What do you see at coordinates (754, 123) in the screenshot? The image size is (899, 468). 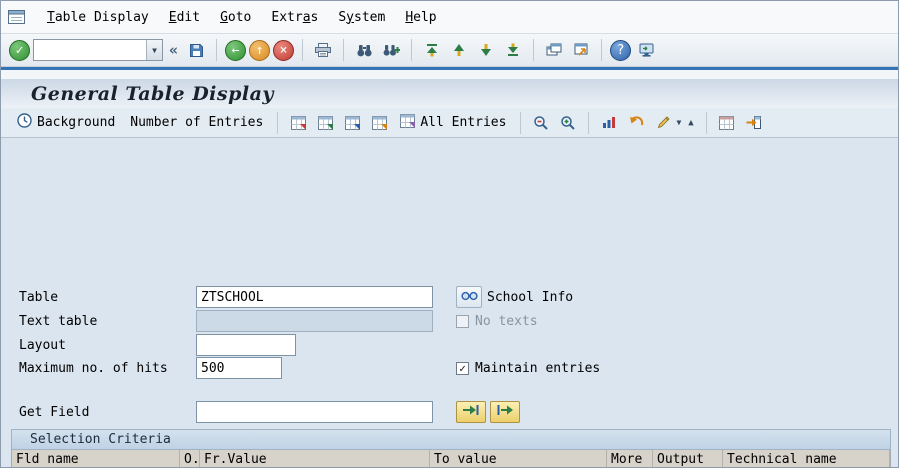 I see `exit-selection-icon` at bounding box center [754, 123].